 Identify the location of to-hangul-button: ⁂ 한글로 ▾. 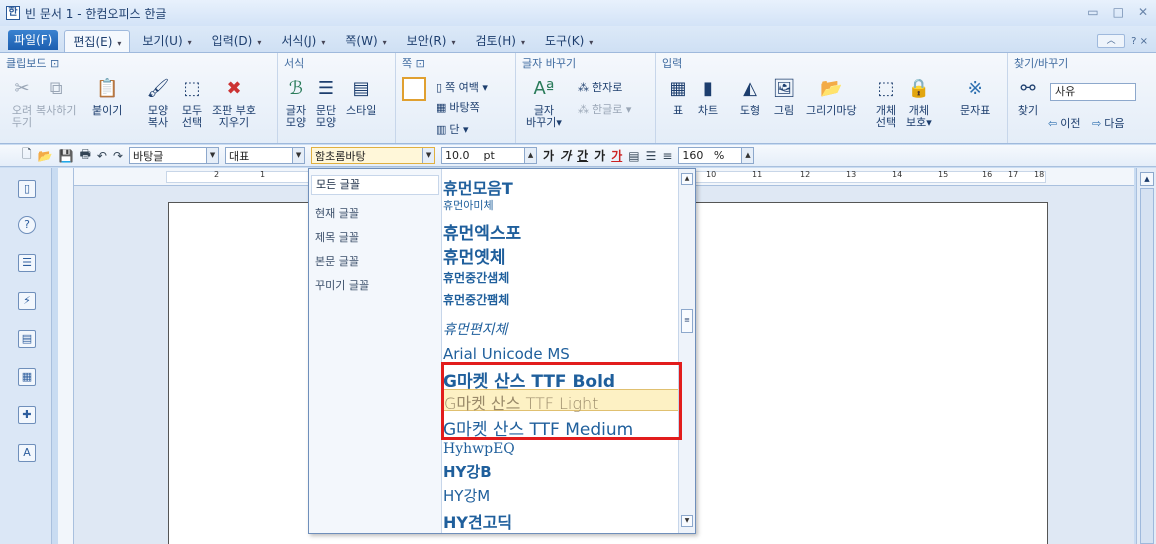
(604, 109).